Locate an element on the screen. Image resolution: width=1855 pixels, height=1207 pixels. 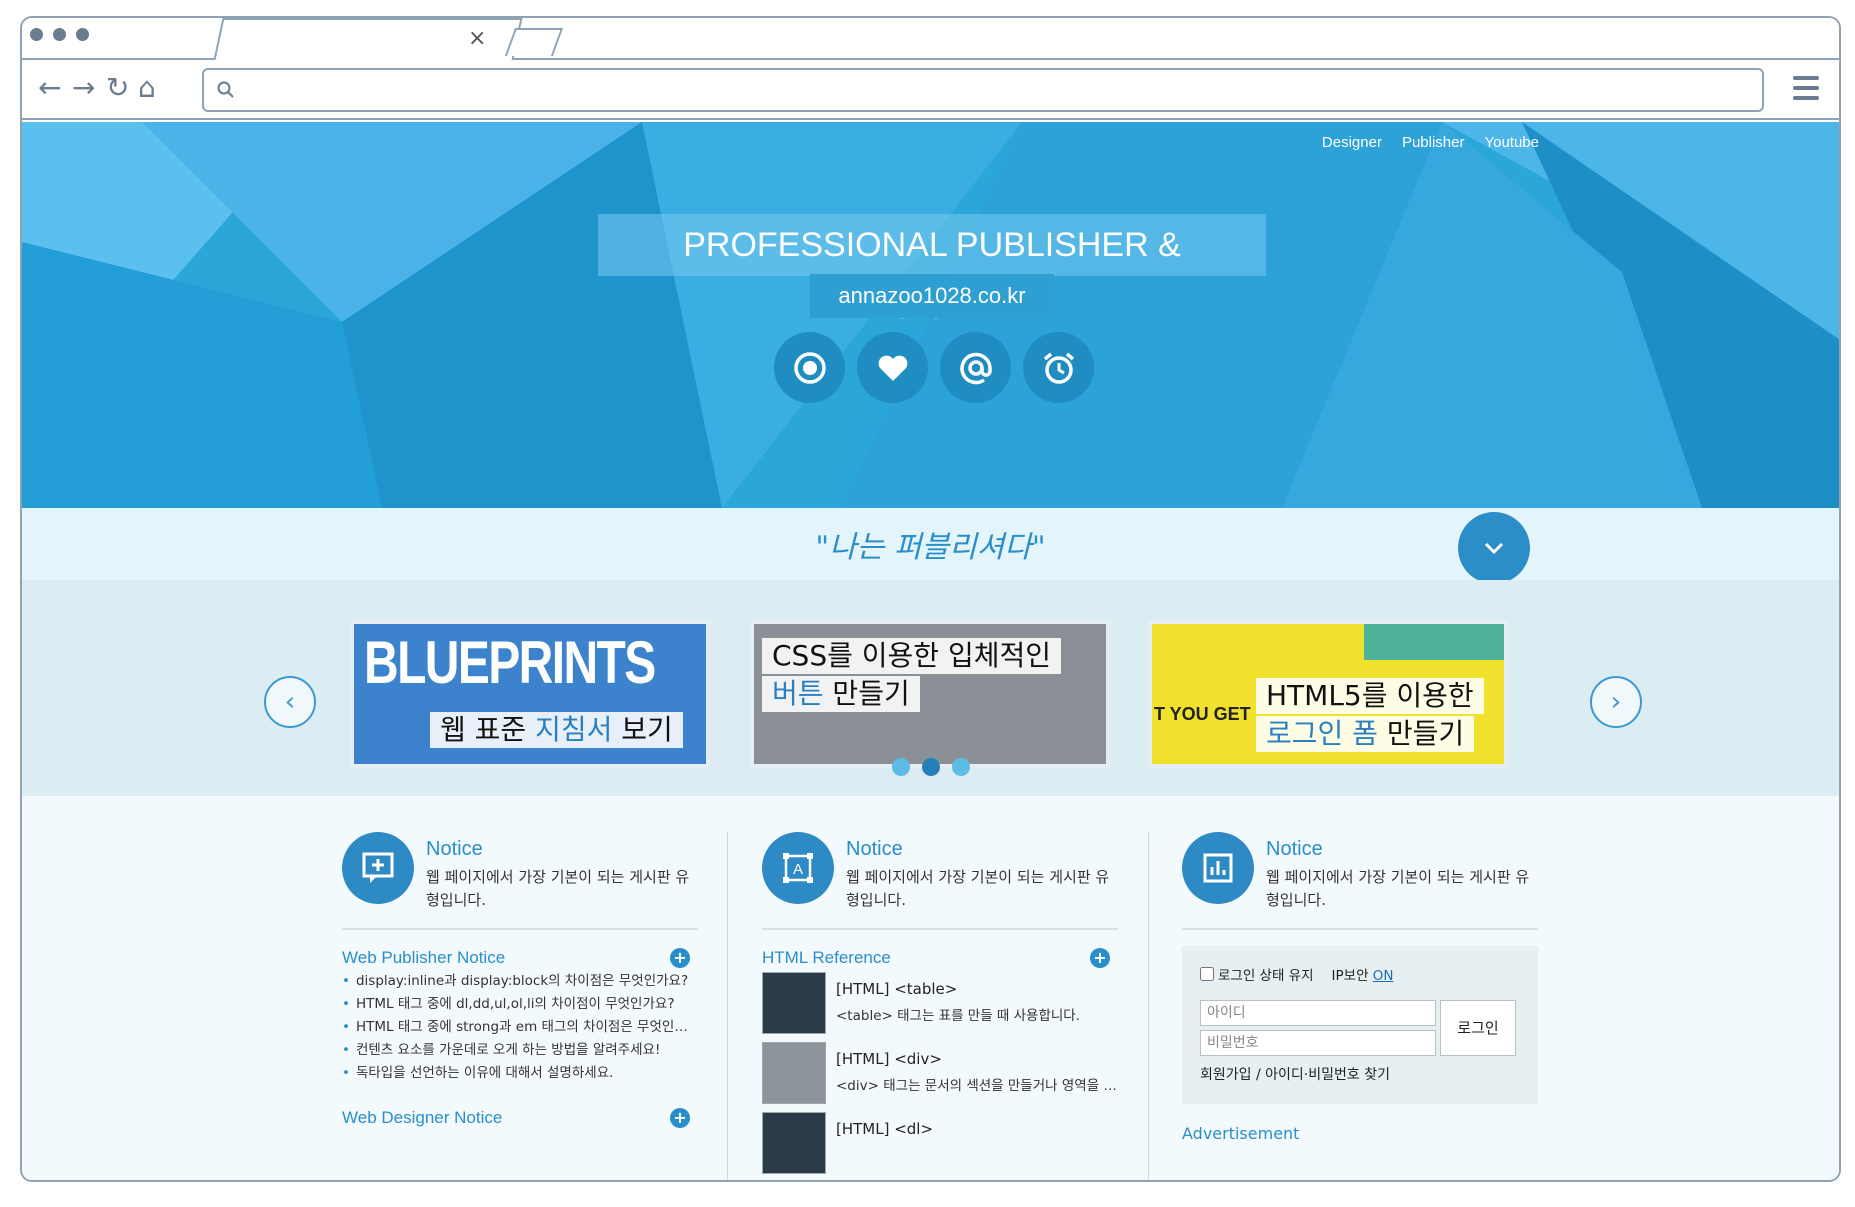
reference-title: [HTML] <div> is located at coordinates (889, 1059).